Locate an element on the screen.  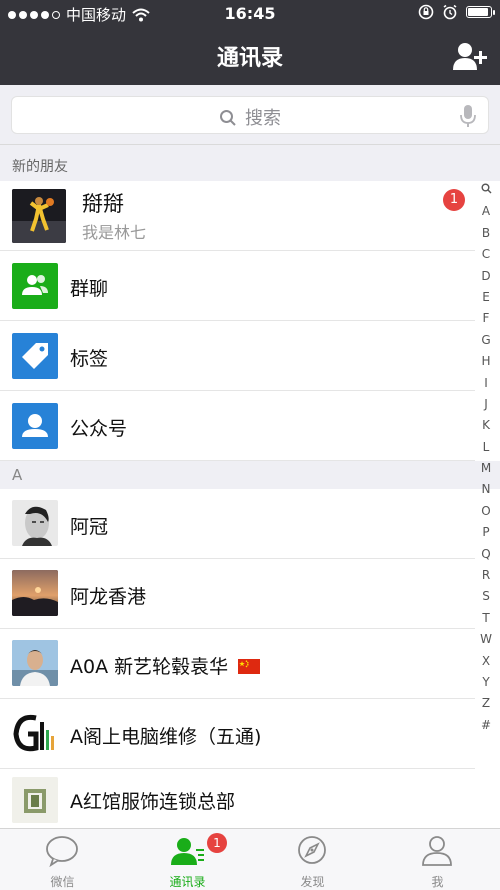
index-letter: D is located at coordinates (486, 276).